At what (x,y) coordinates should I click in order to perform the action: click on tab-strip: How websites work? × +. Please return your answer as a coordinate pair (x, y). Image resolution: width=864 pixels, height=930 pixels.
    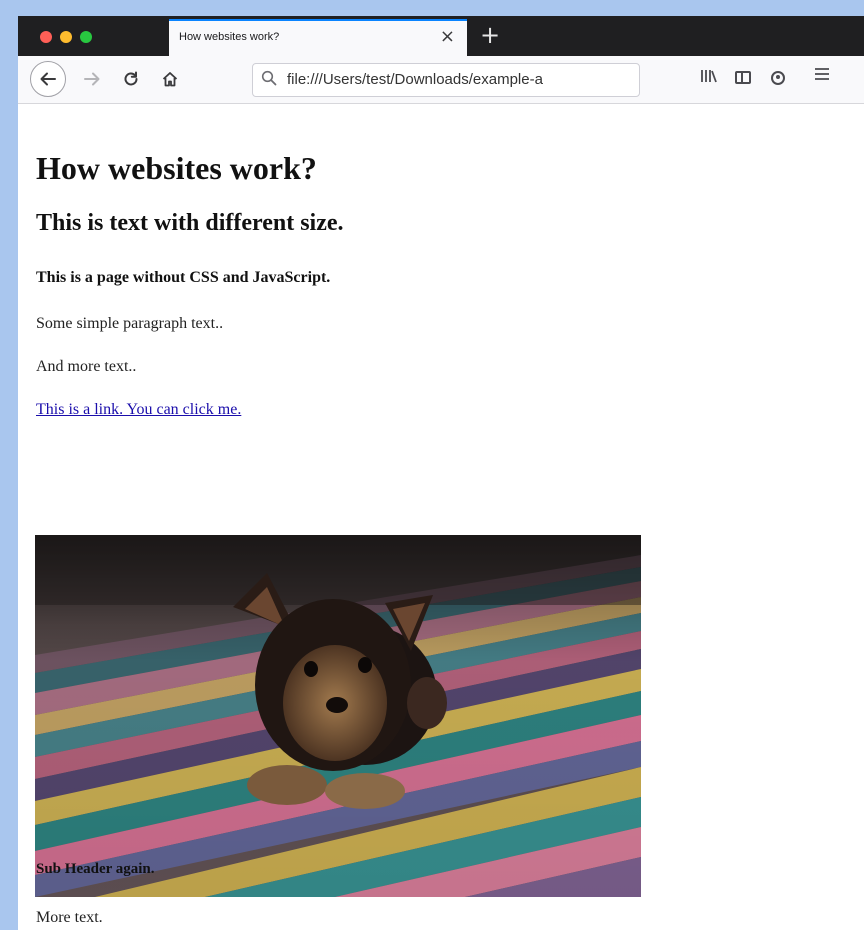
    Looking at the image, I should click on (441, 36).